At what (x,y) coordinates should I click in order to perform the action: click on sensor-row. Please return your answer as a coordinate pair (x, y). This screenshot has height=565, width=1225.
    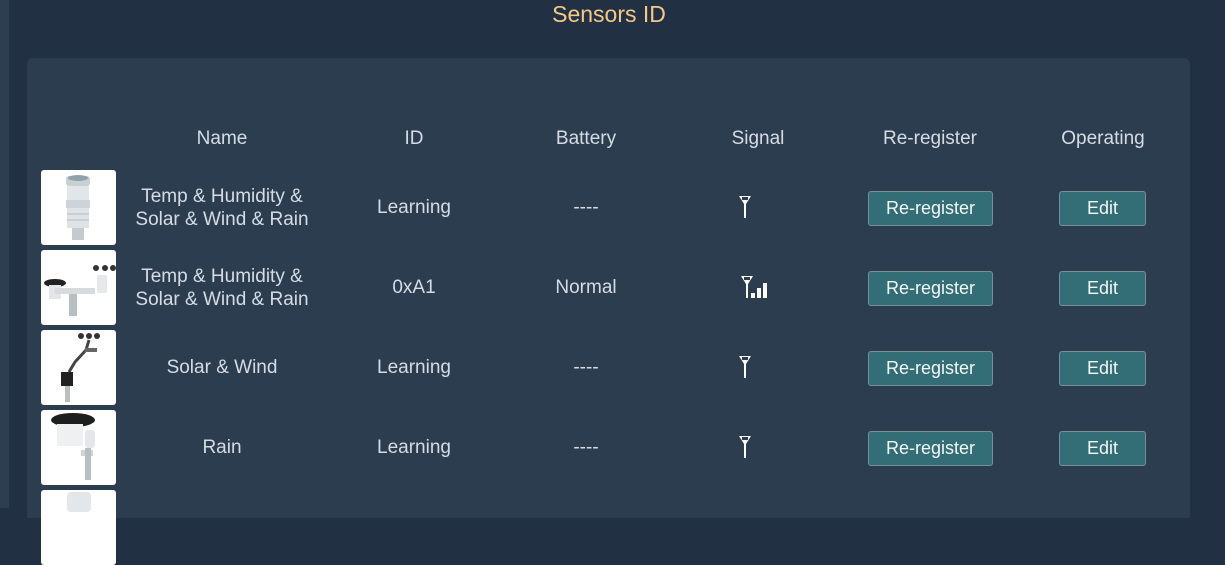
    Looking at the image, I should click on (612, 527).